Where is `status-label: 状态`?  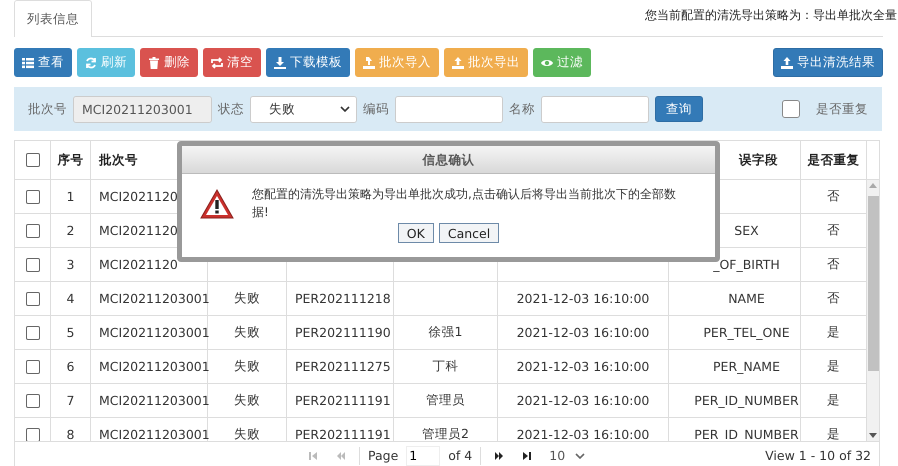
status-label: 状态 is located at coordinates (231, 109).